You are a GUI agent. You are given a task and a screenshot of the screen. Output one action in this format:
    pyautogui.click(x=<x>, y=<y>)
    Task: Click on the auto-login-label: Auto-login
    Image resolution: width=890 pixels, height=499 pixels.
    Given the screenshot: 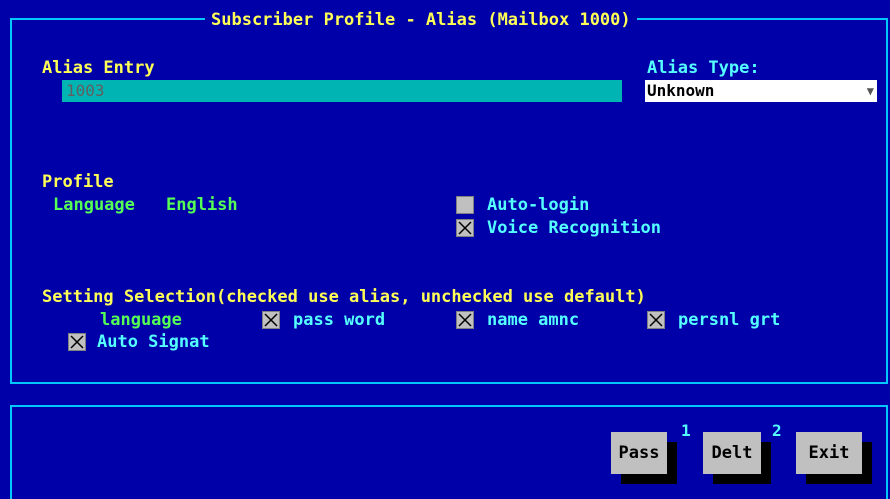 What is the action you would take?
    pyautogui.click(x=538, y=205)
    